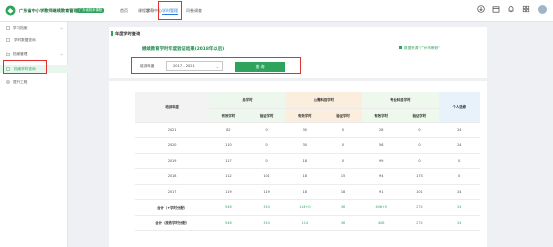  Describe the element at coordinates (25, 40) in the screenshot. I see `sidebar-item-label: 学时数据查询` at that location.